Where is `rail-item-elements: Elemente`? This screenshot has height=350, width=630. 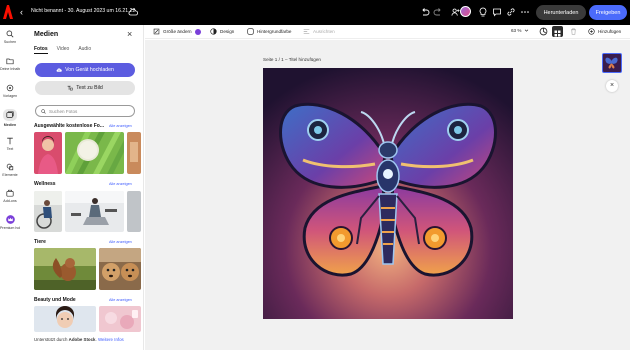
rail-item-elements: Elemente is located at coordinates (10, 170).